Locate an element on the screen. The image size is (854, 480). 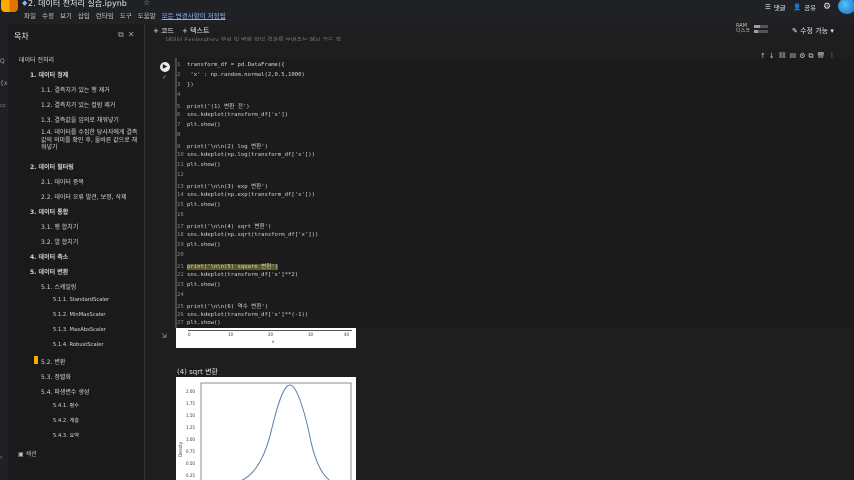
code-line: 9 print('\n\n(2) log 변환') is located at coordinates (222, 146).